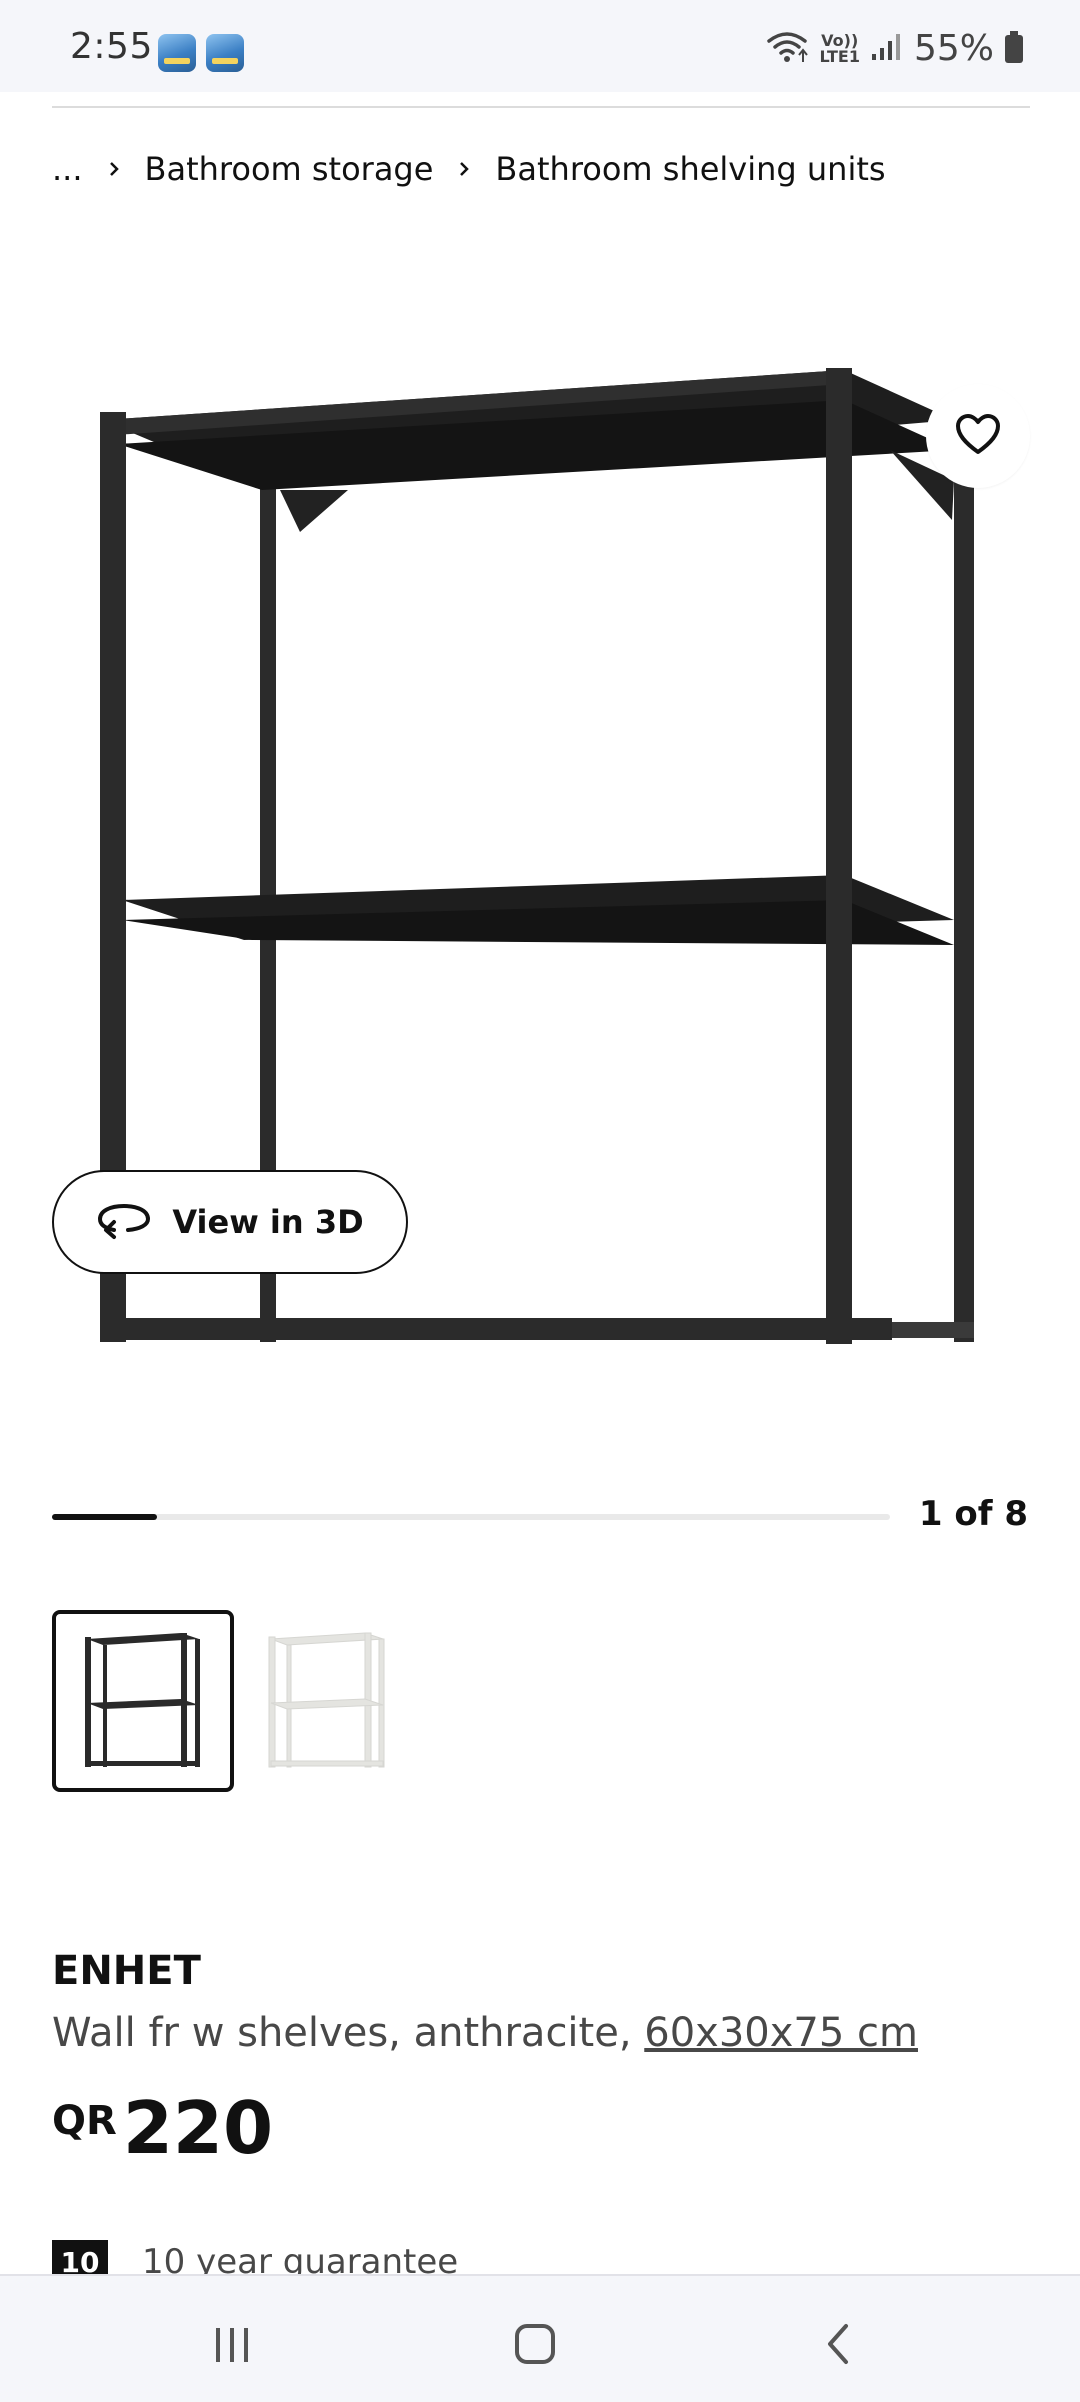 The image size is (1080, 2402). What do you see at coordinates (839, 48) in the screenshot?
I see `lte-indicator: Vo)) LTE1` at bounding box center [839, 48].